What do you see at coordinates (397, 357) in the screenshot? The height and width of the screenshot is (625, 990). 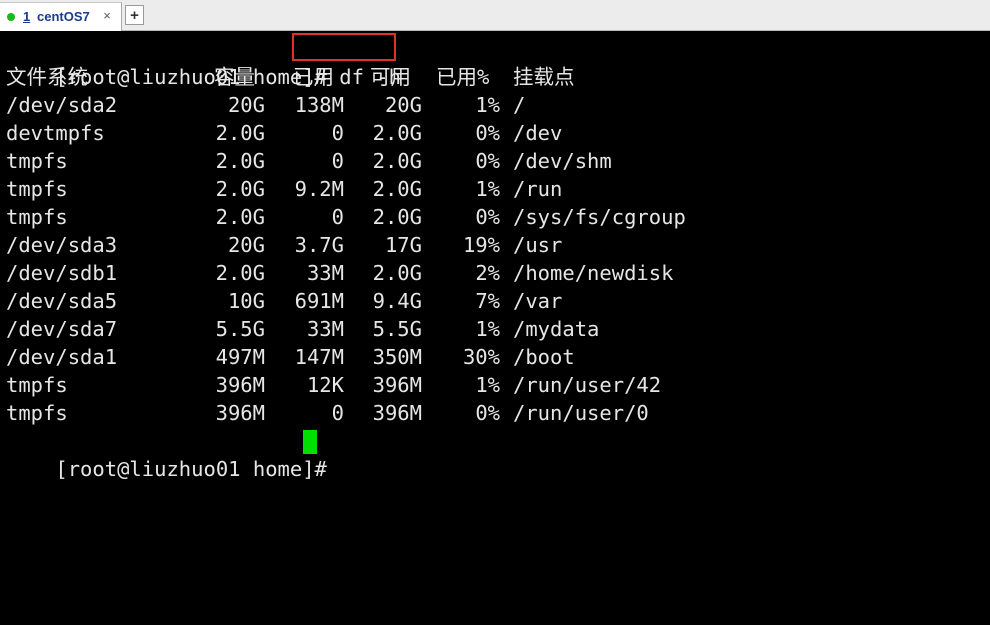 I see `row-avail: 350M` at bounding box center [397, 357].